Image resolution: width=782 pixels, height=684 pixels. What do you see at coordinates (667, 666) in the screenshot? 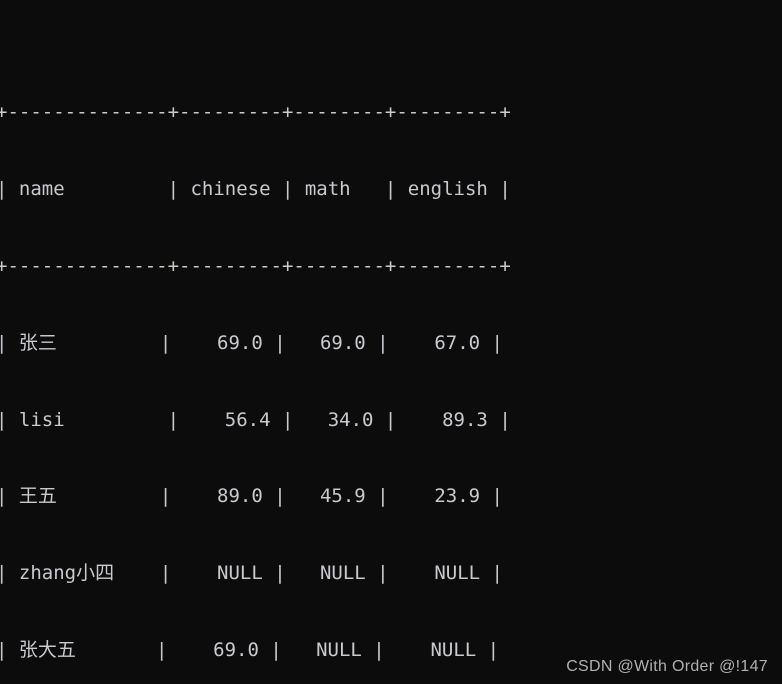
I see `watermark: CSDN @With Order @!147` at bounding box center [667, 666].